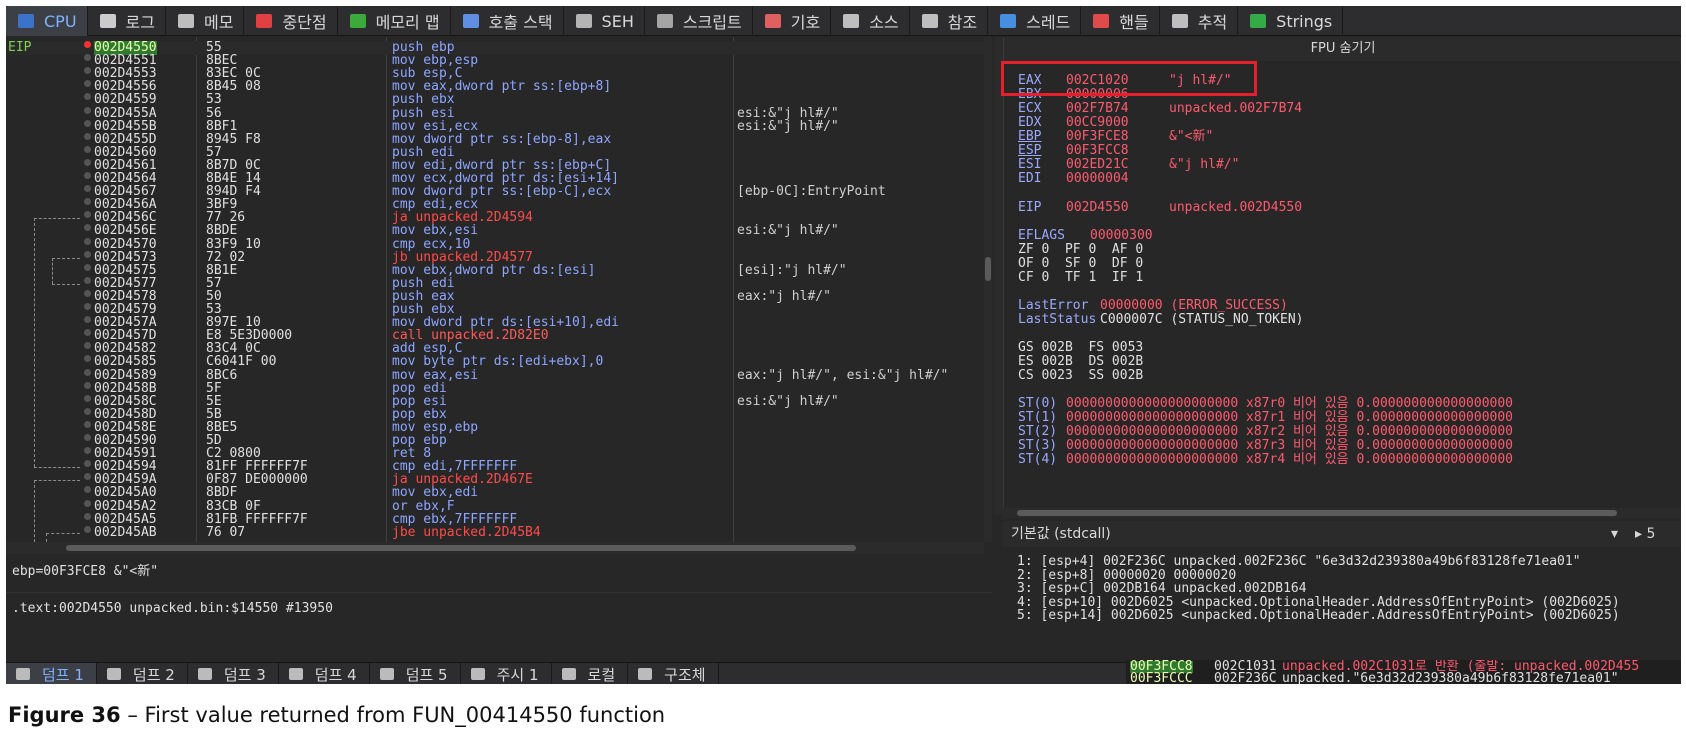 The width and height of the screenshot is (1686, 735). Describe the element at coordinates (1037, 404) in the screenshot. I see `fpu-register-name: ST(0)` at that location.